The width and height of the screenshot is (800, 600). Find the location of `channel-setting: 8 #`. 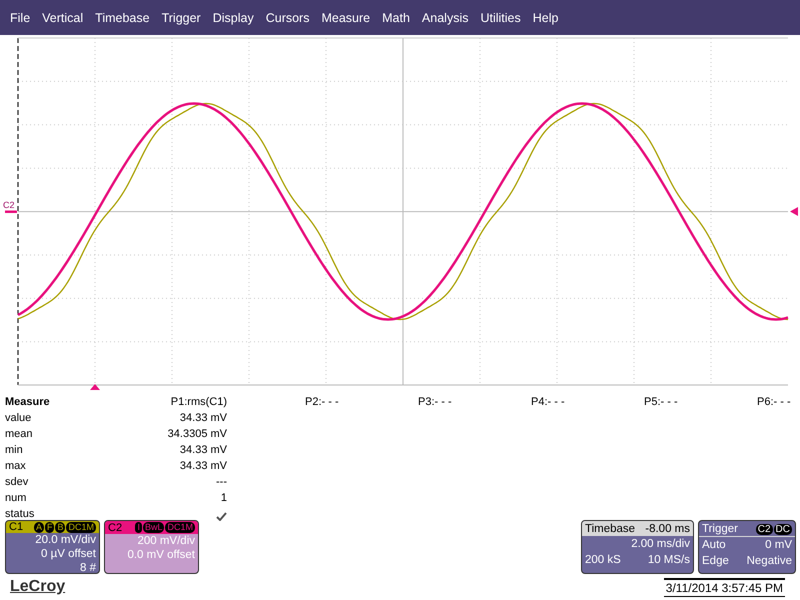

channel-setting: 8 # is located at coordinates (88, 567).